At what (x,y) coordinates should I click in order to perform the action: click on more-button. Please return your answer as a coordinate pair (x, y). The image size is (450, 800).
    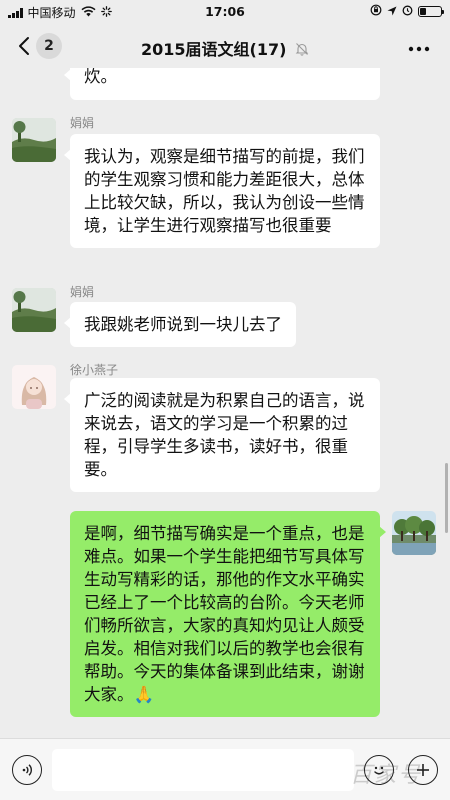
    Looking at the image, I should click on (419, 46).